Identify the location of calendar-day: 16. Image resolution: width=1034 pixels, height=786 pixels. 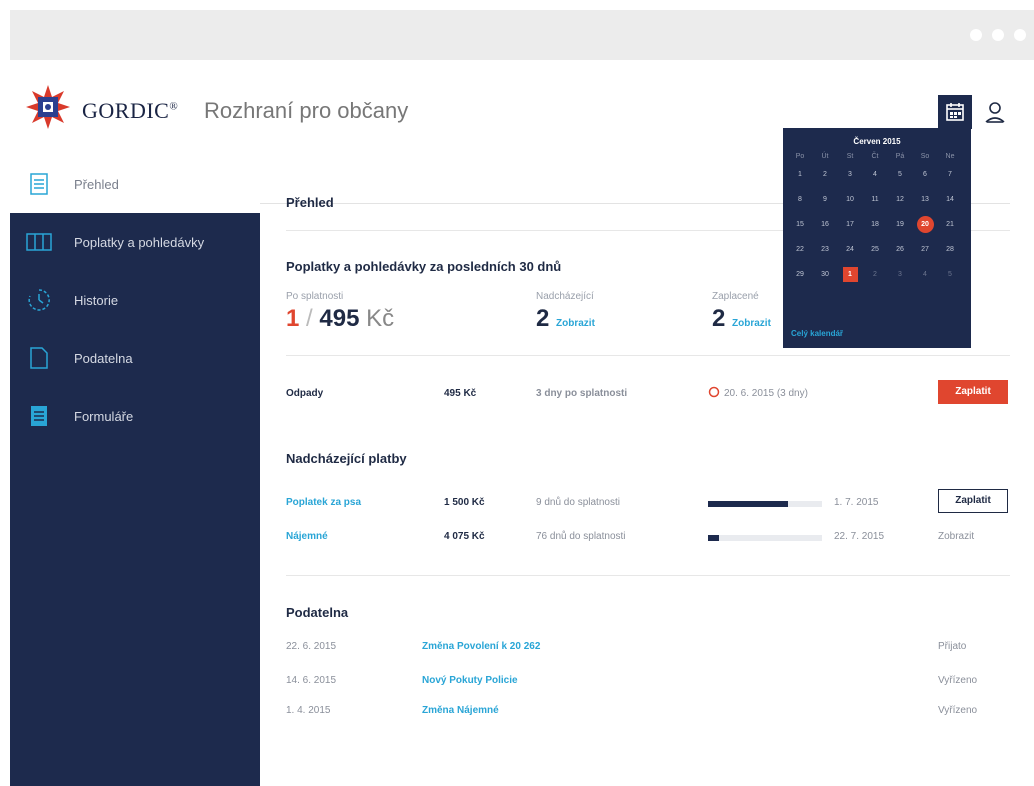
(825, 225).